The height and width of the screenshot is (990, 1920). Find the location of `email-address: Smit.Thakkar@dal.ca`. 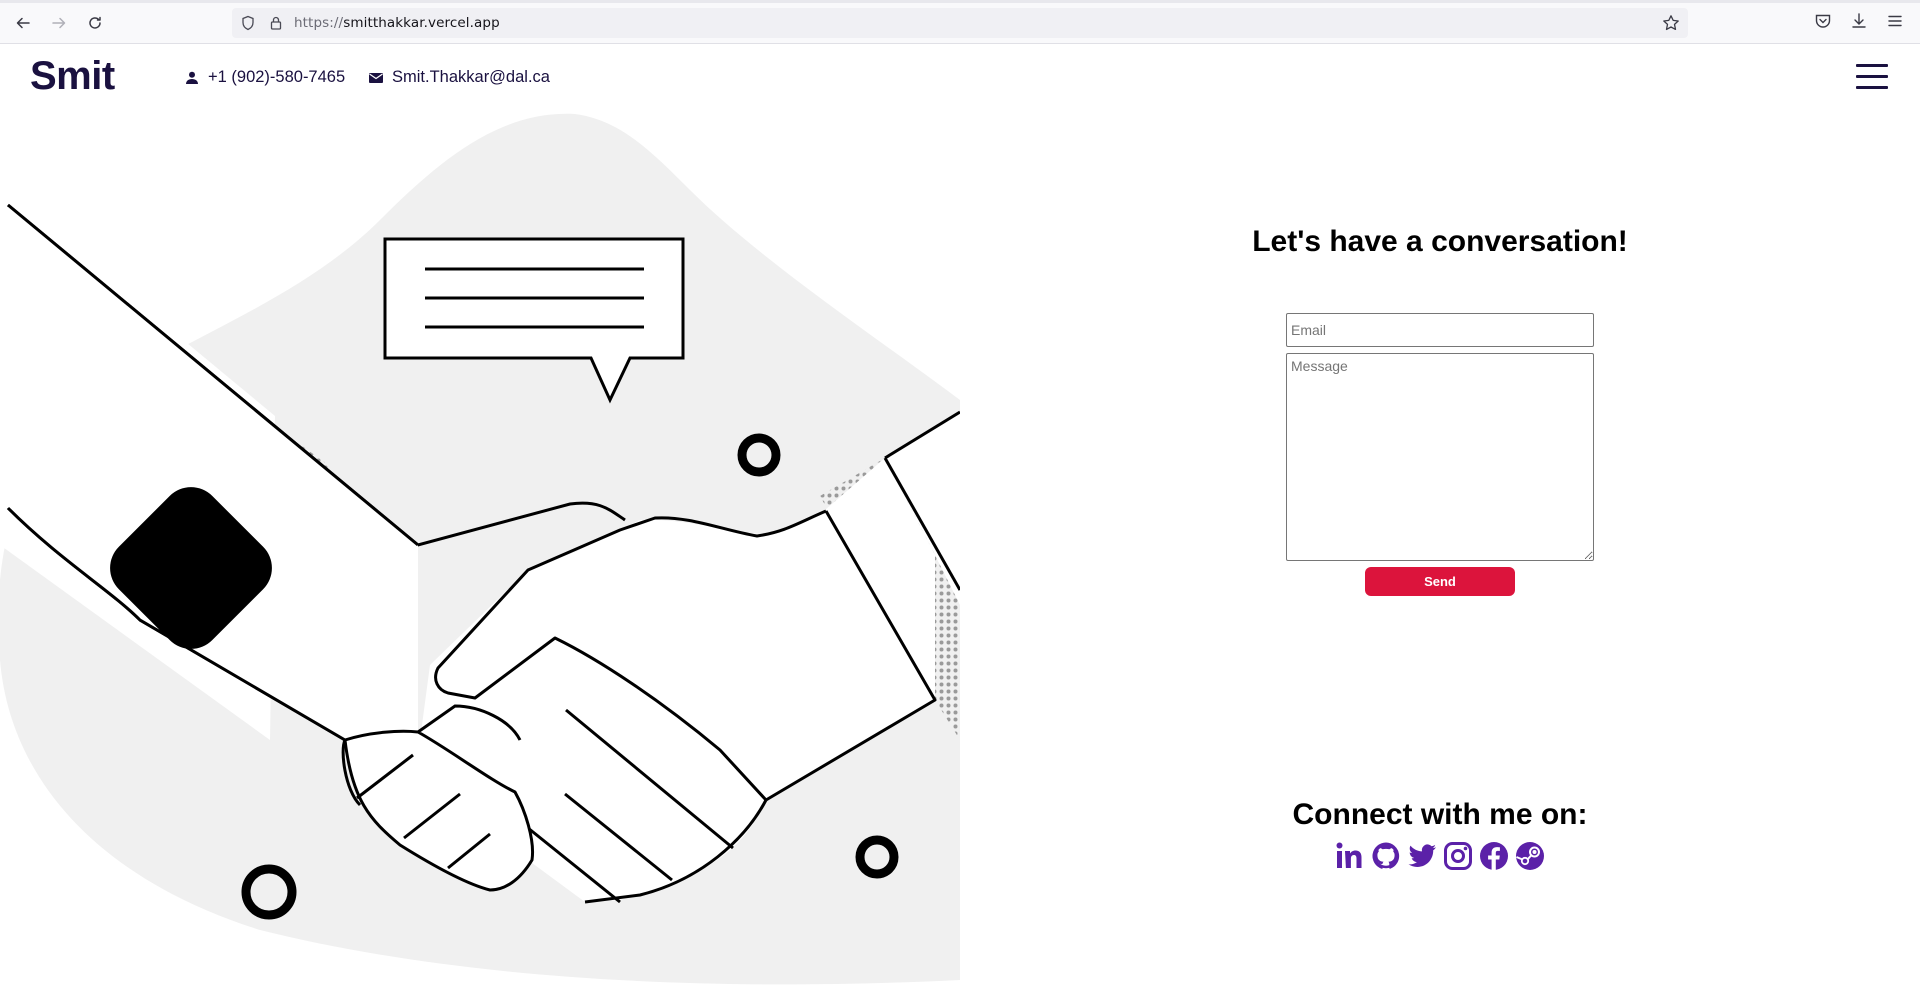

email-address: Smit.Thakkar@dal.ca is located at coordinates (471, 77).